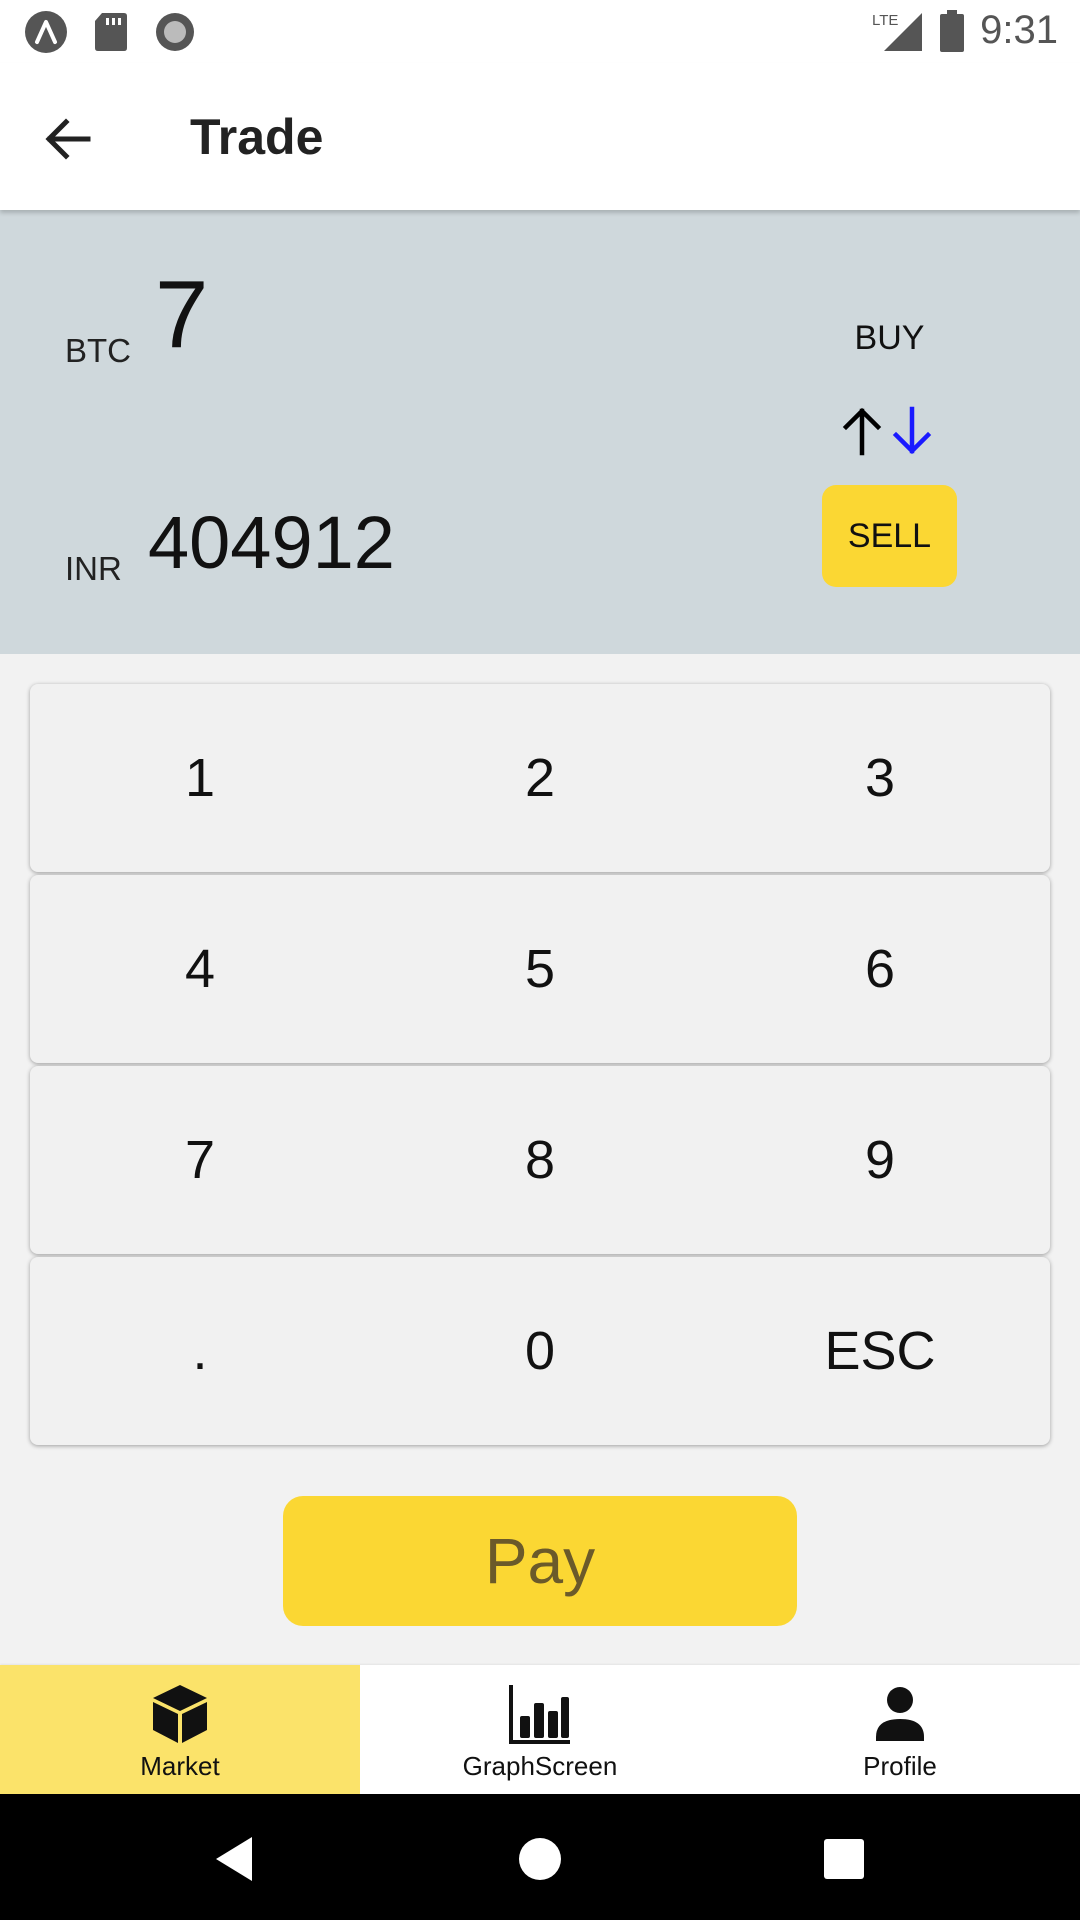 The width and height of the screenshot is (1080, 1920). What do you see at coordinates (257, 137) in the screenshot?
I see `page-title: Trade` at bounding box center [257, 137].